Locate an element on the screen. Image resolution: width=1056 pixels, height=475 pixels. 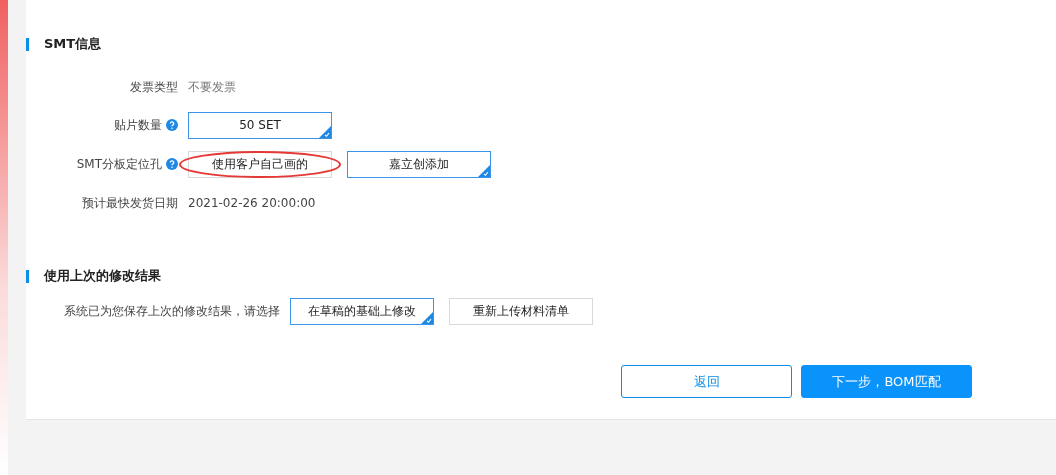
section-title: SMT信息 is located at coordinates (73, 44).